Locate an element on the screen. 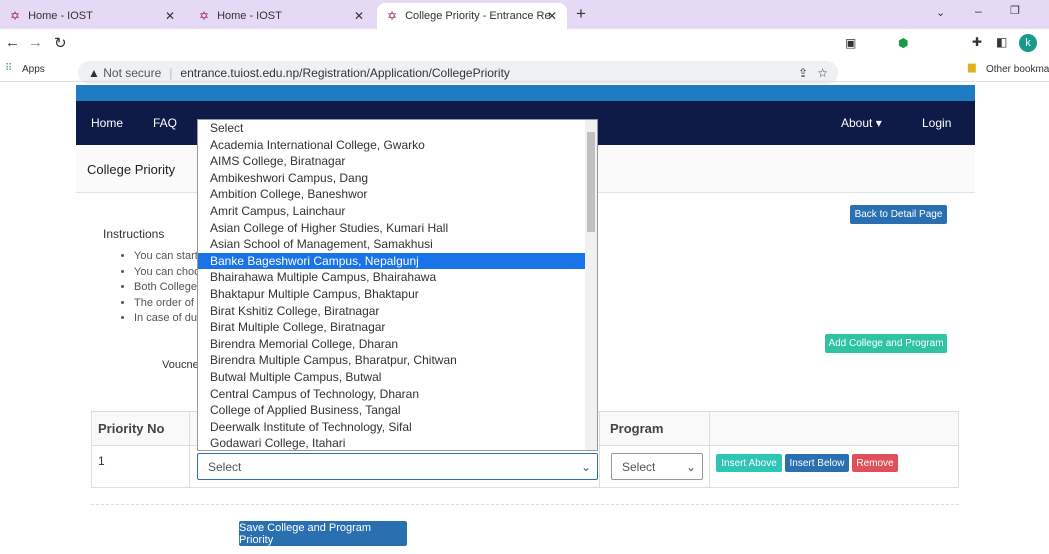 The height and width of the screenshot is (554, 1049). header-program: Program is located at coordinates (654, 428).